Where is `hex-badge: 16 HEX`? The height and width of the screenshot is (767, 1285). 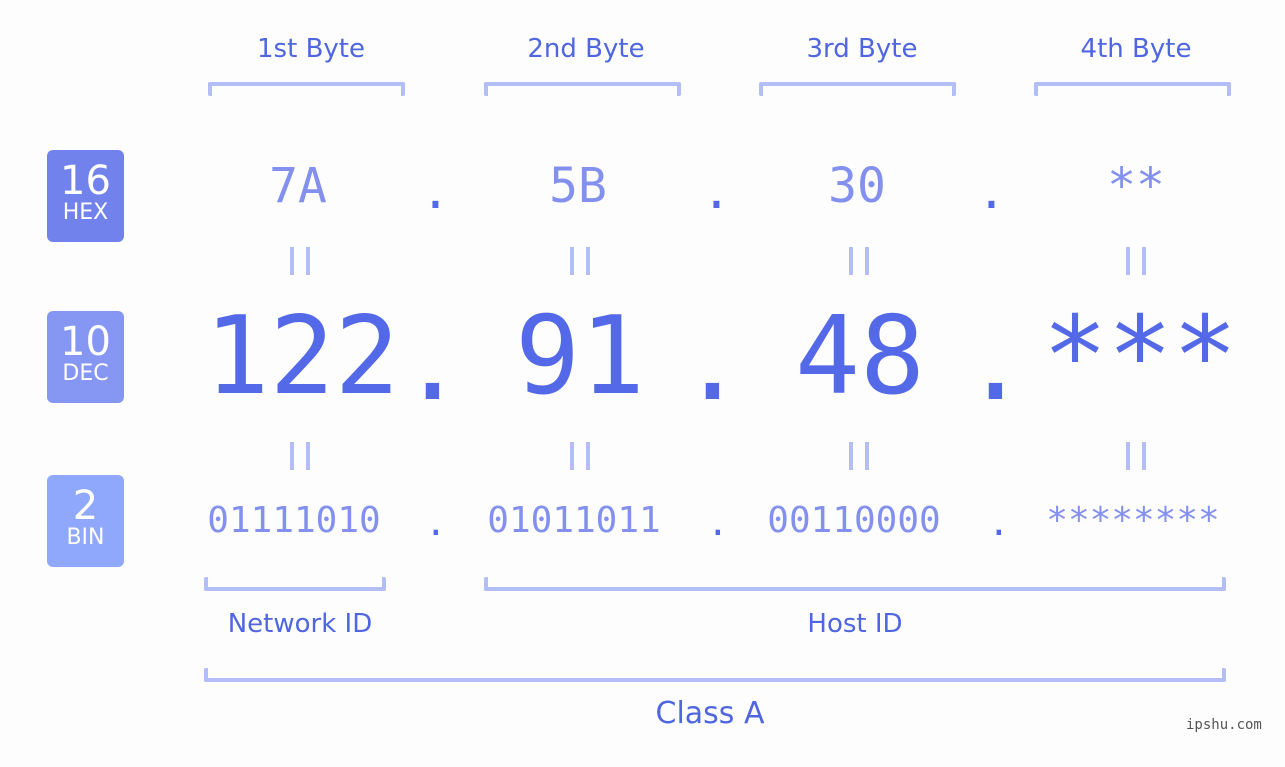 hex-badge: 16 HEX is located at coordinates (85, 196).